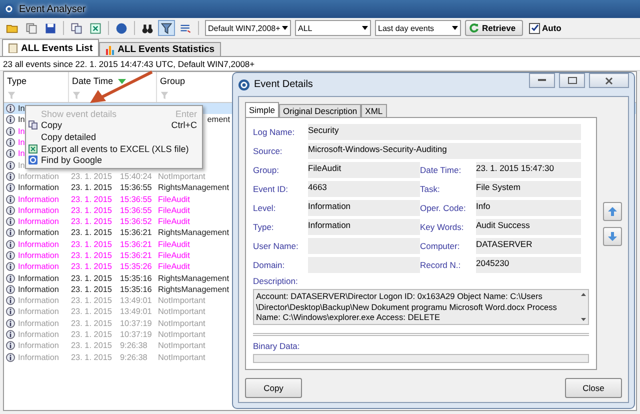  I want to click on description-text: Account: DATASERVER\Director Logon ID: 0x163A29 Object Name: C:\Users \Director\Desktop\Backup\New Dokument programu Microsoft Word.docx Process Name: C:\Windows\explorer.exe Access: DELETE, so click(406, 307).